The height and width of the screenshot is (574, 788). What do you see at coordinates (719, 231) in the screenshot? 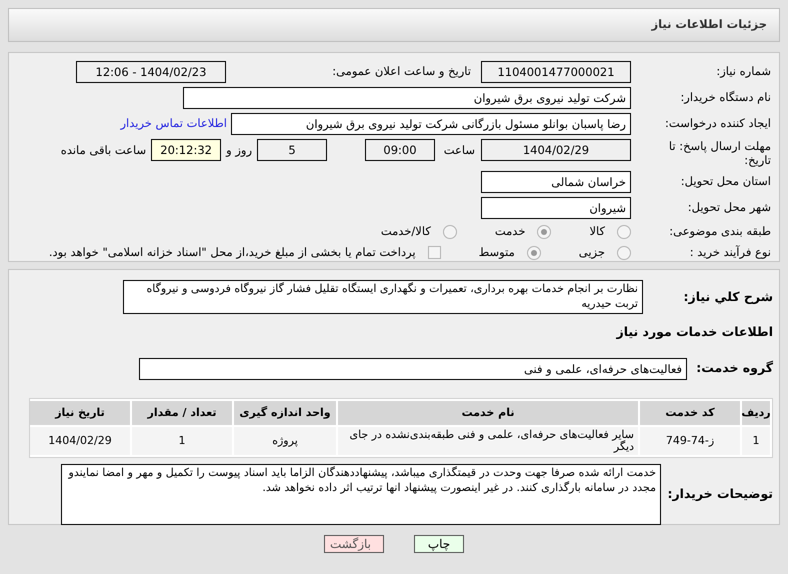
I see `field-label: طبقه بندی موضوعی:` at bounding box center [719, 231].